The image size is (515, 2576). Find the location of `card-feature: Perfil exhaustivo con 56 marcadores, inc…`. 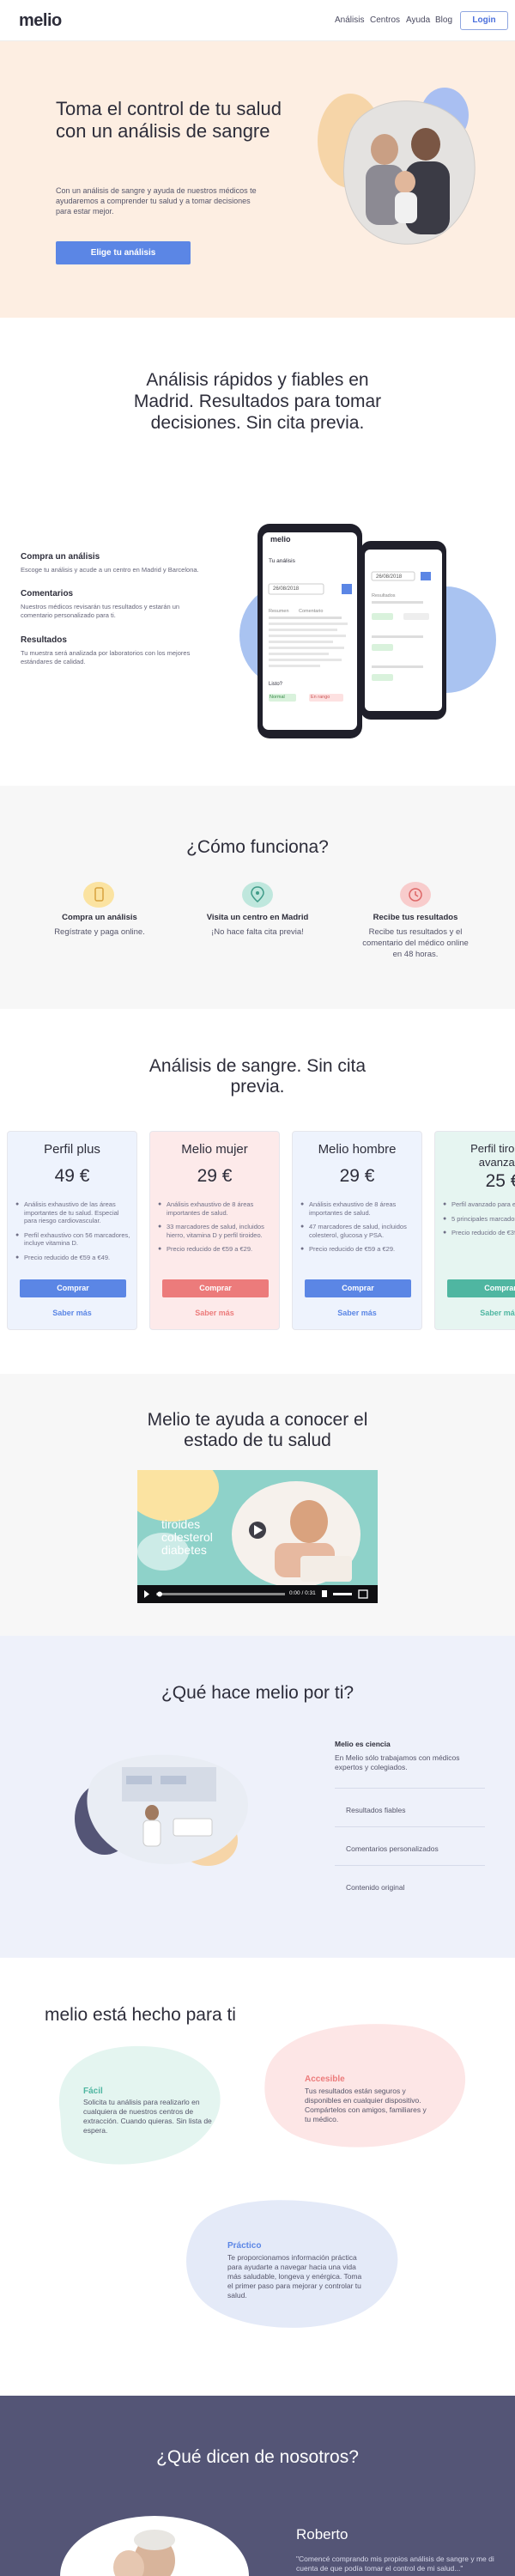

card-feature: Perfil exhaustivo con 56 marcadores, inc… is located at coordinates (72, 1239).